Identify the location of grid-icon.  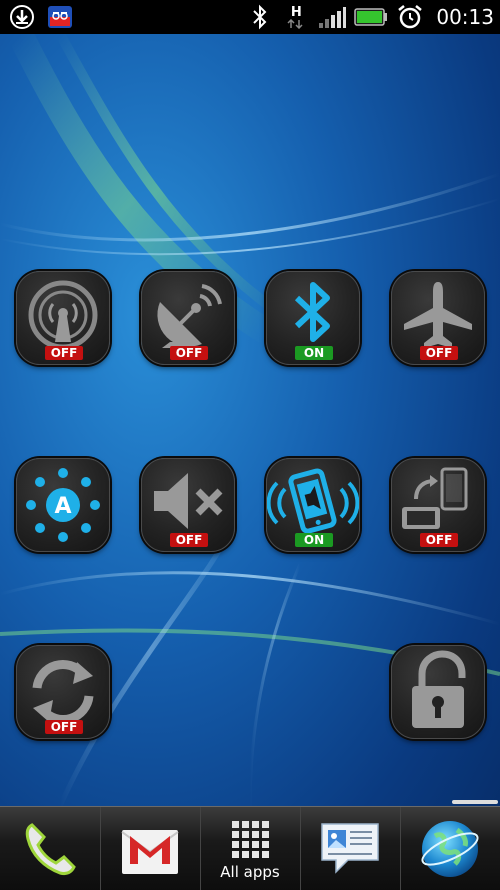
(250, 839).